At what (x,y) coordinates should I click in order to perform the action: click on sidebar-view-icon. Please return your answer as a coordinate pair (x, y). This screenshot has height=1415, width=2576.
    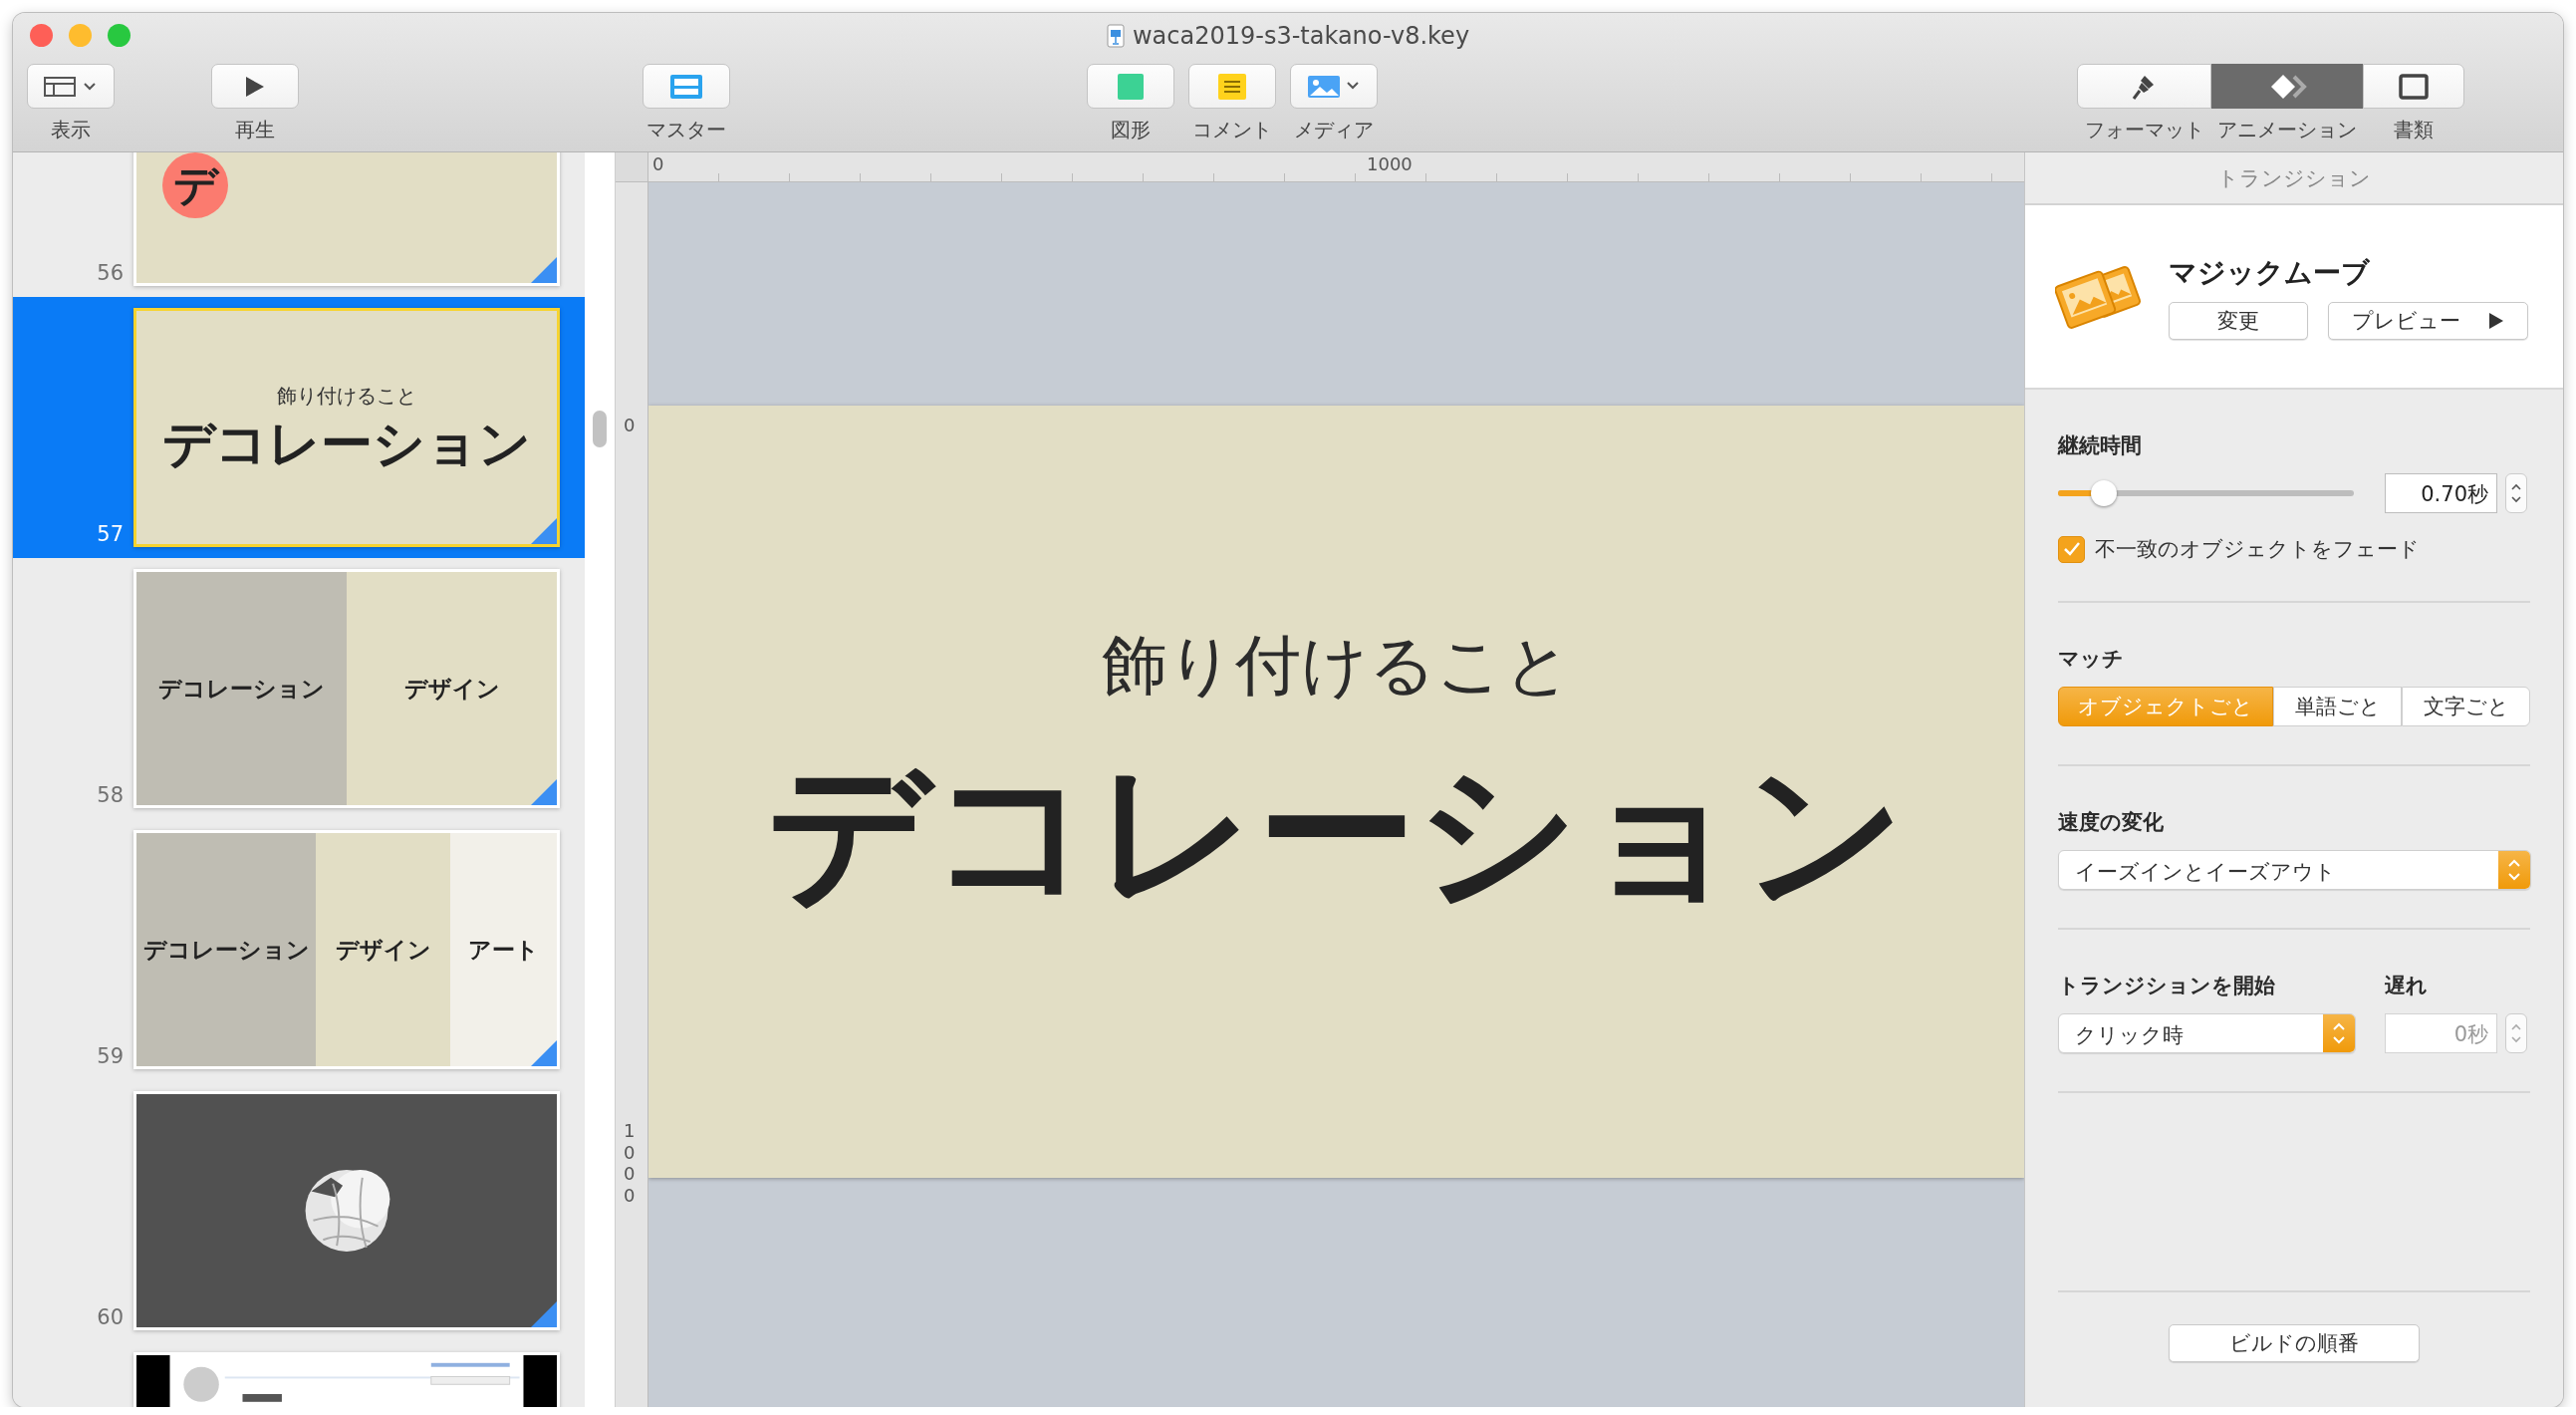
    Looking at the image, I should click on (71, 86).